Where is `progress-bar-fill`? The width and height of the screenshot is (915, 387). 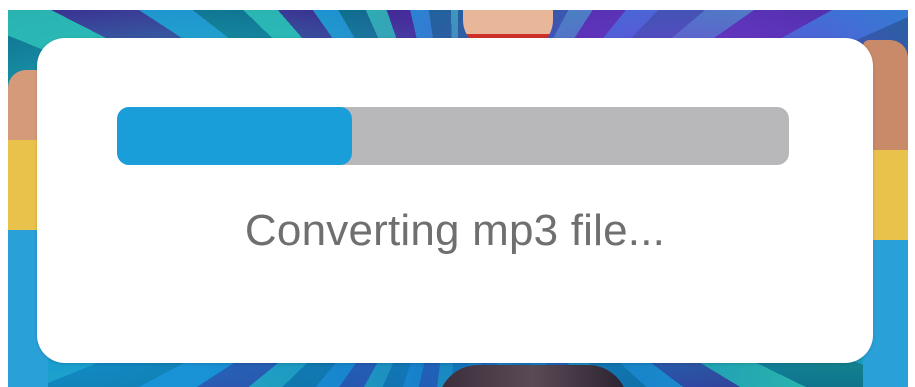 progress-bar-fill is located at coordinates (235, 136).